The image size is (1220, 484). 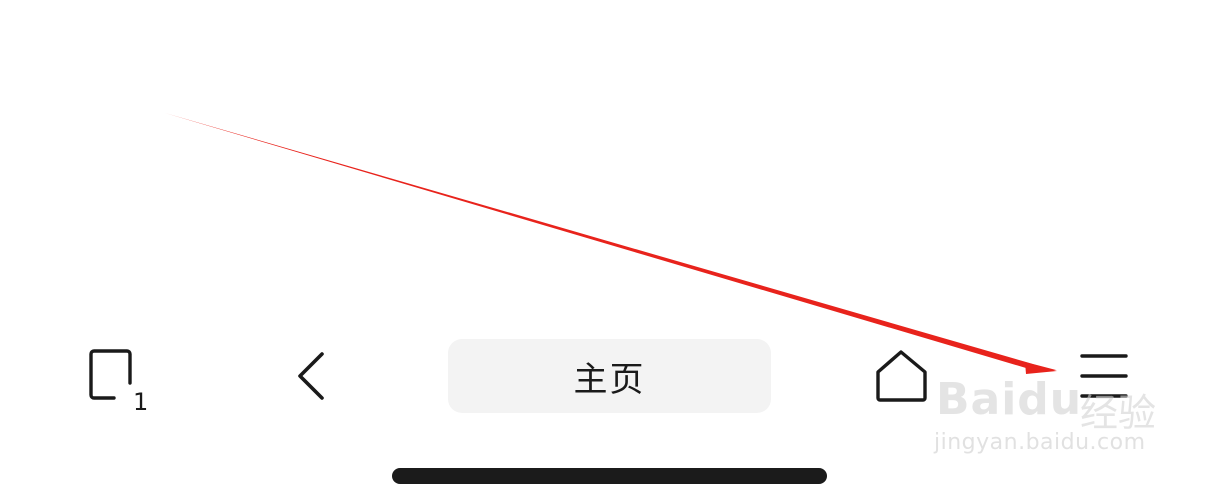 What do you see at coordinates (609, 476) in the screenshot?
I see `home-indicator` at bounding box center [609, 476].